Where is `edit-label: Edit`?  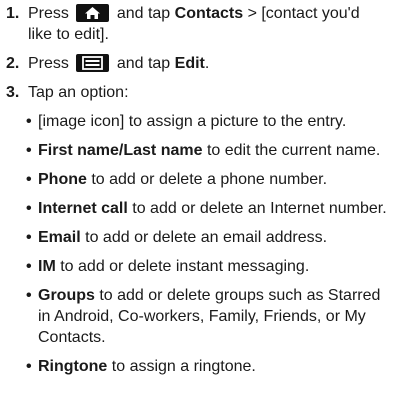
edit-label: Edit is located at coordinates (189, 63).